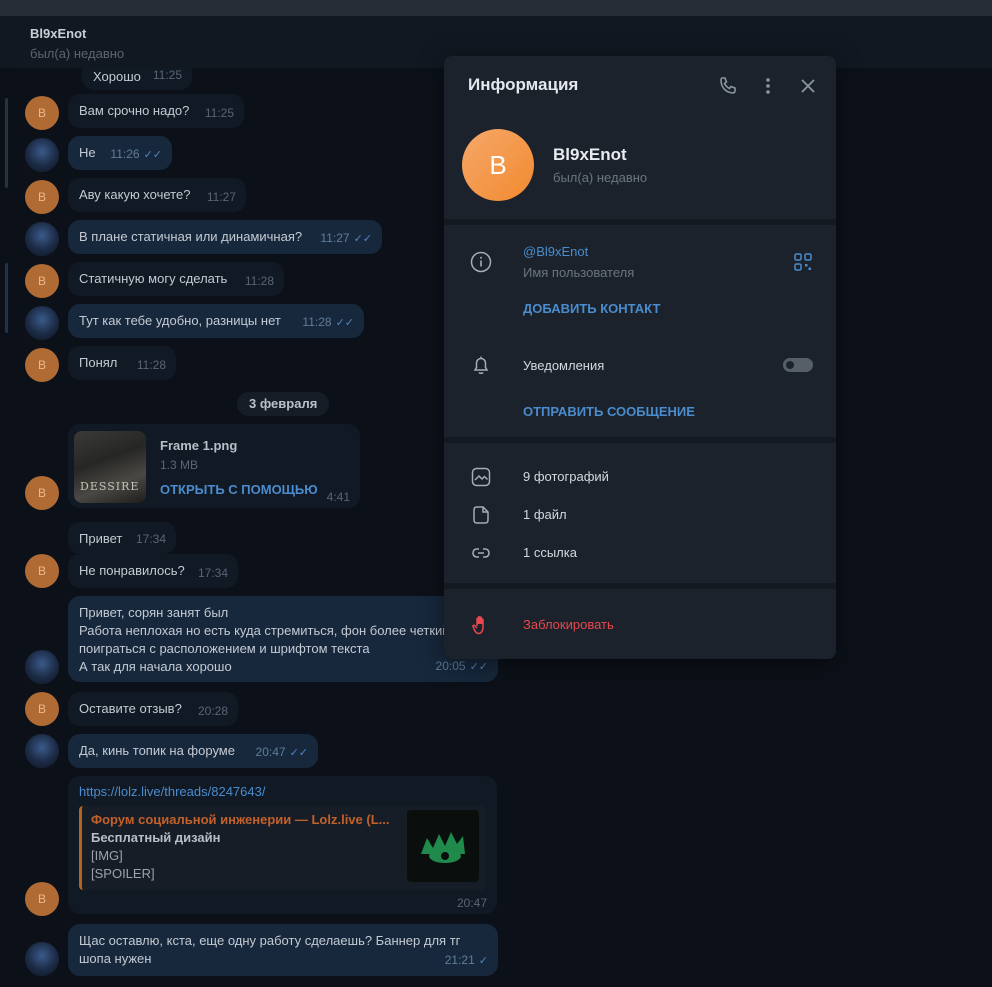 This screenshot has height=987, width=992. What do you see at coordinates (134, 110) in the screenshot?
I see `message-text: Вам срочно надо?` at bounding box center [134, 110].